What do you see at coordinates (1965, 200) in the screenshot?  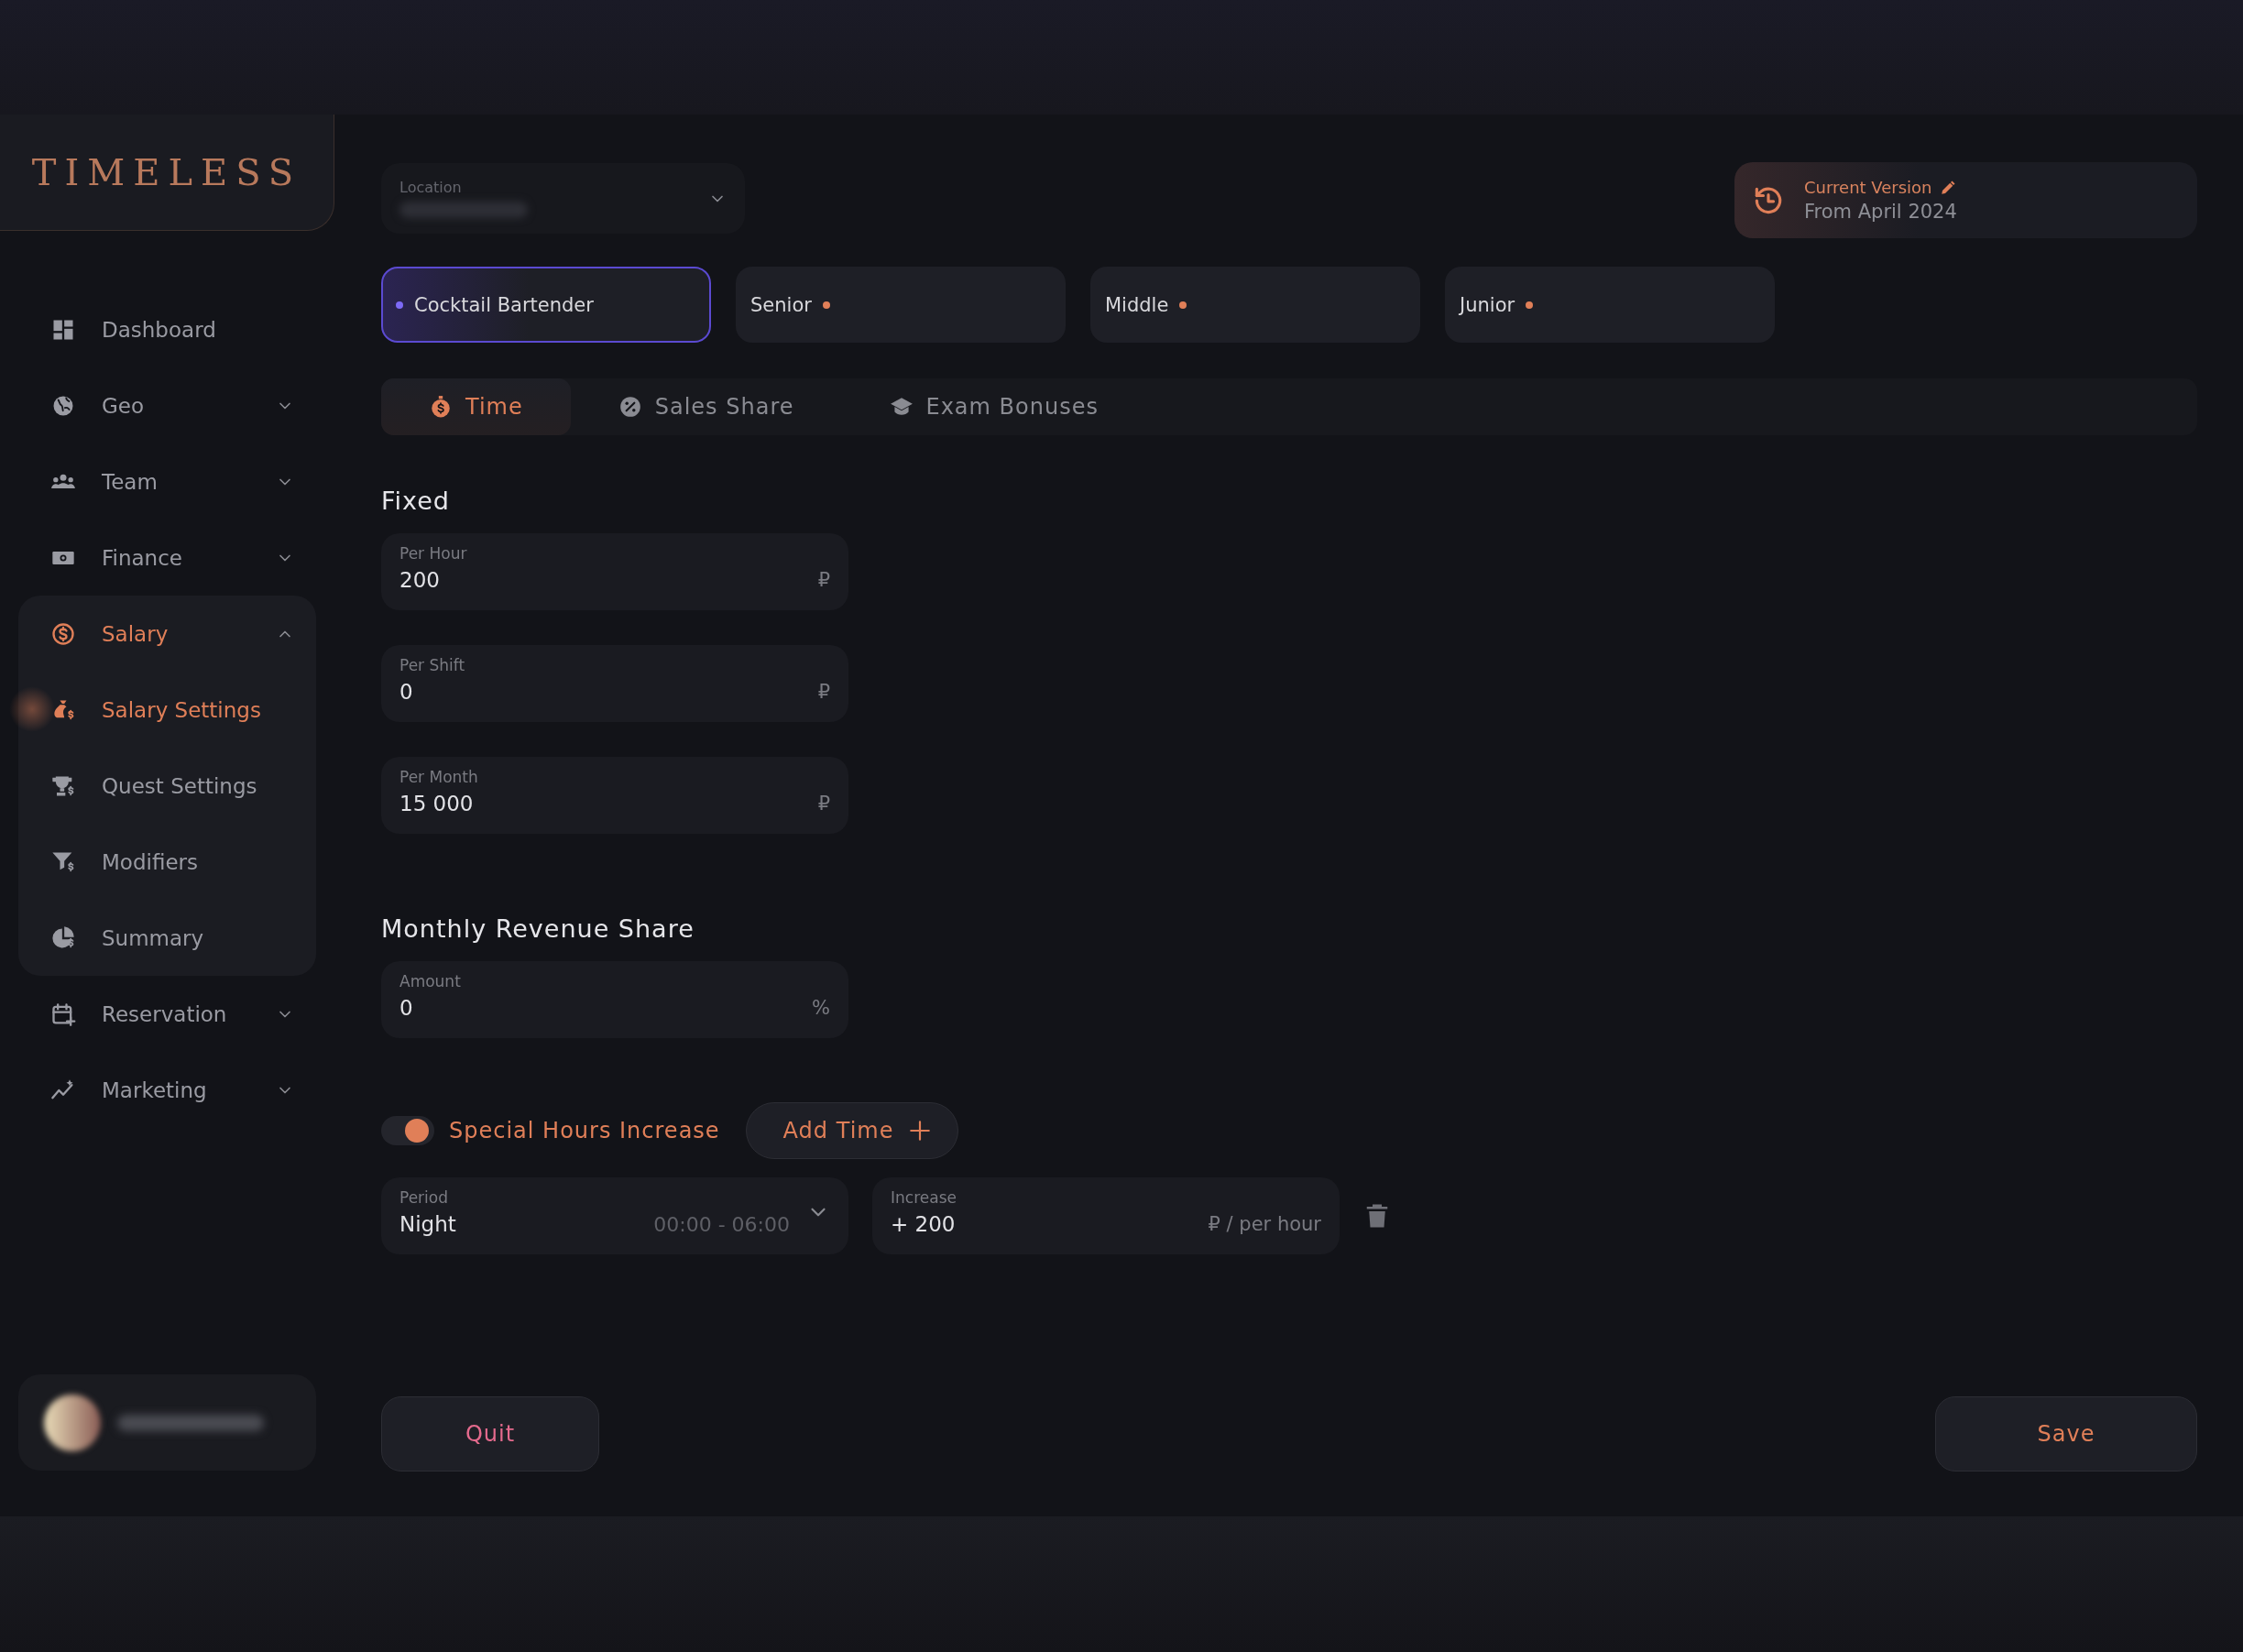 I see `version-card: Current Version From April 2024` at bounding box center [1965, 200].